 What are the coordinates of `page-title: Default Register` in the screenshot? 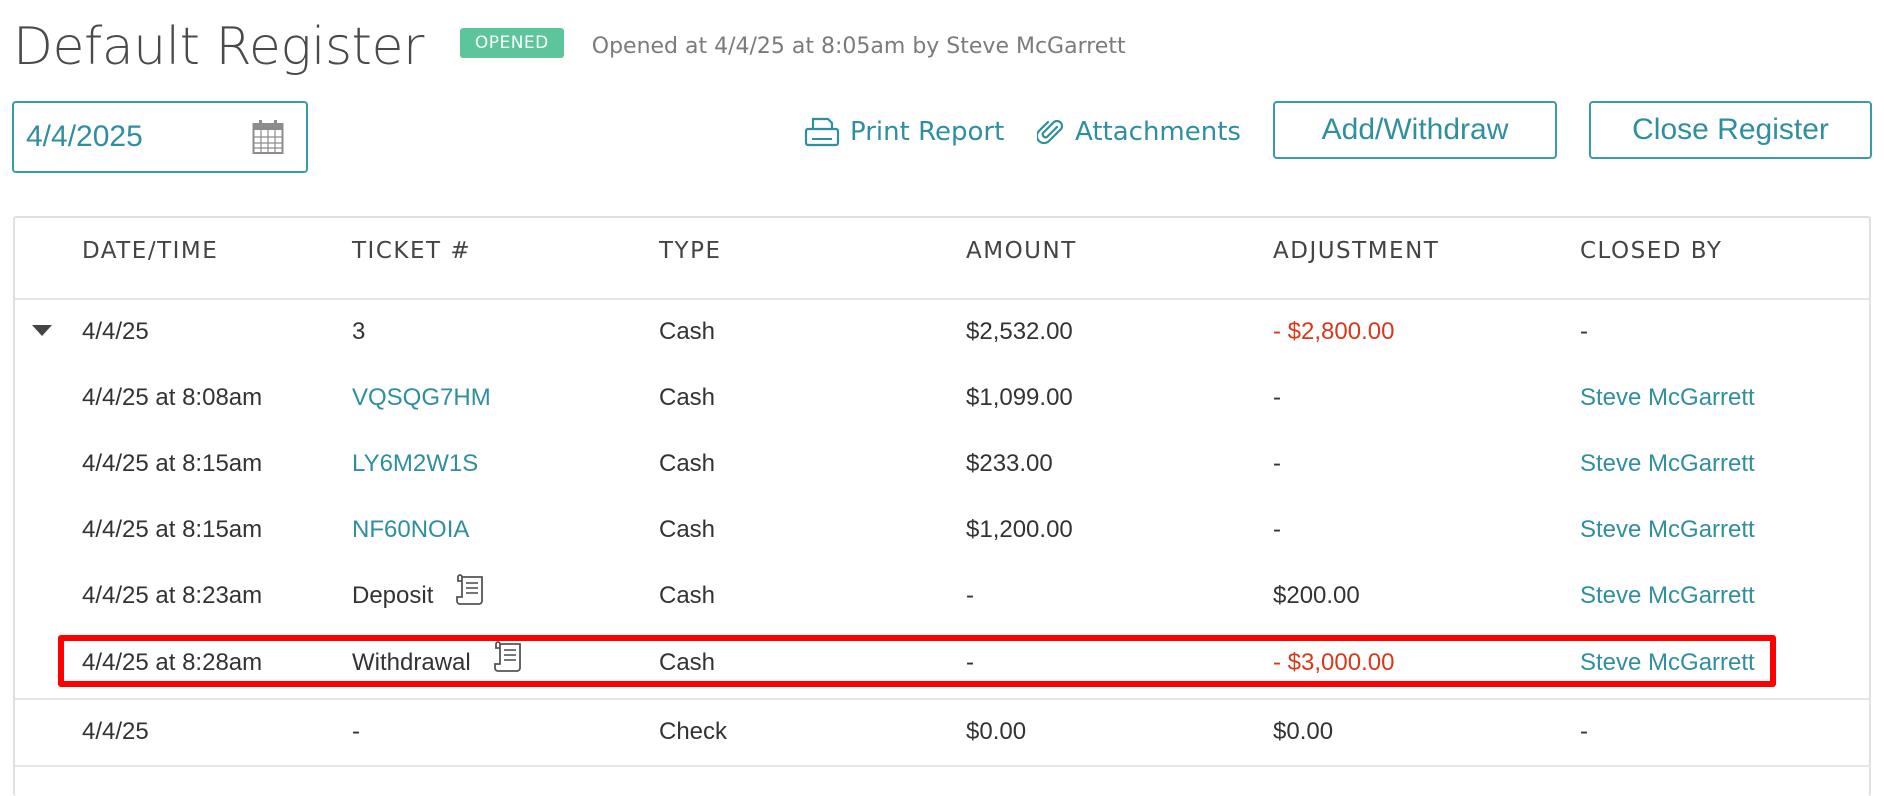 It's located at (218, 47).